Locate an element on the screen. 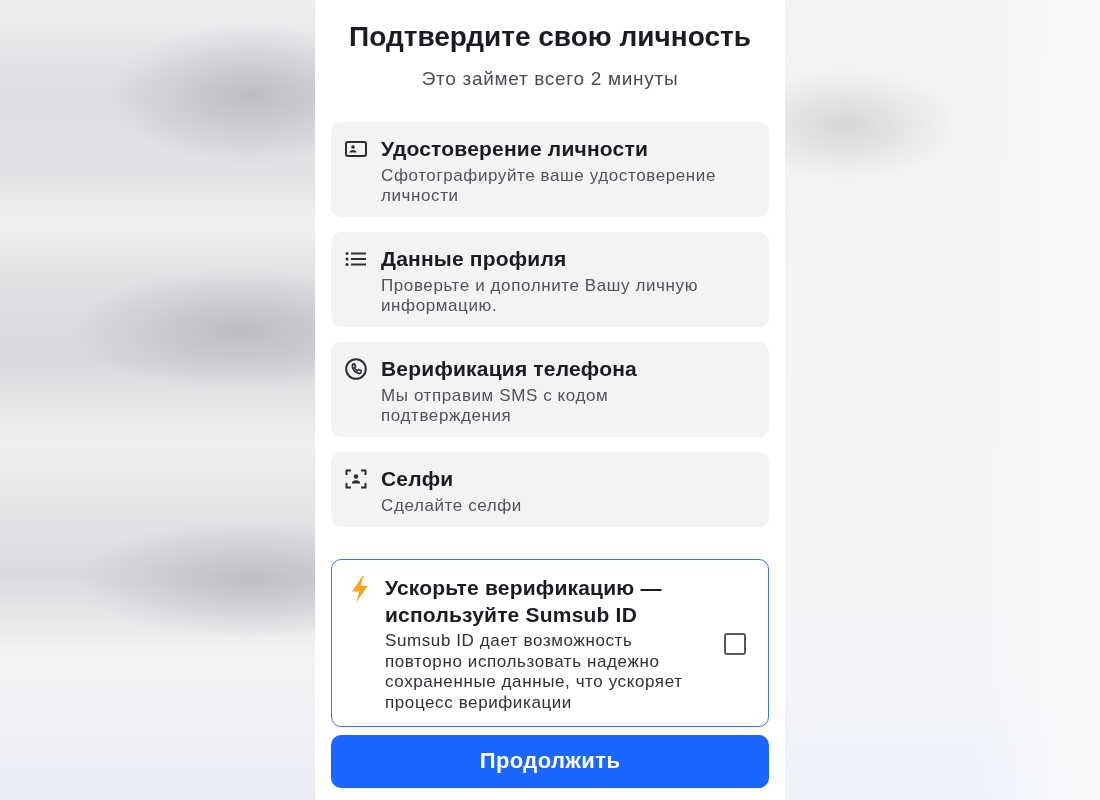 The image size is (1100, 800). offer-description: Sumsub ID дает возможность повторно использовать надежно сохраненные данные, что ускоряет процесс верификации is located at coordinates (534, 672).